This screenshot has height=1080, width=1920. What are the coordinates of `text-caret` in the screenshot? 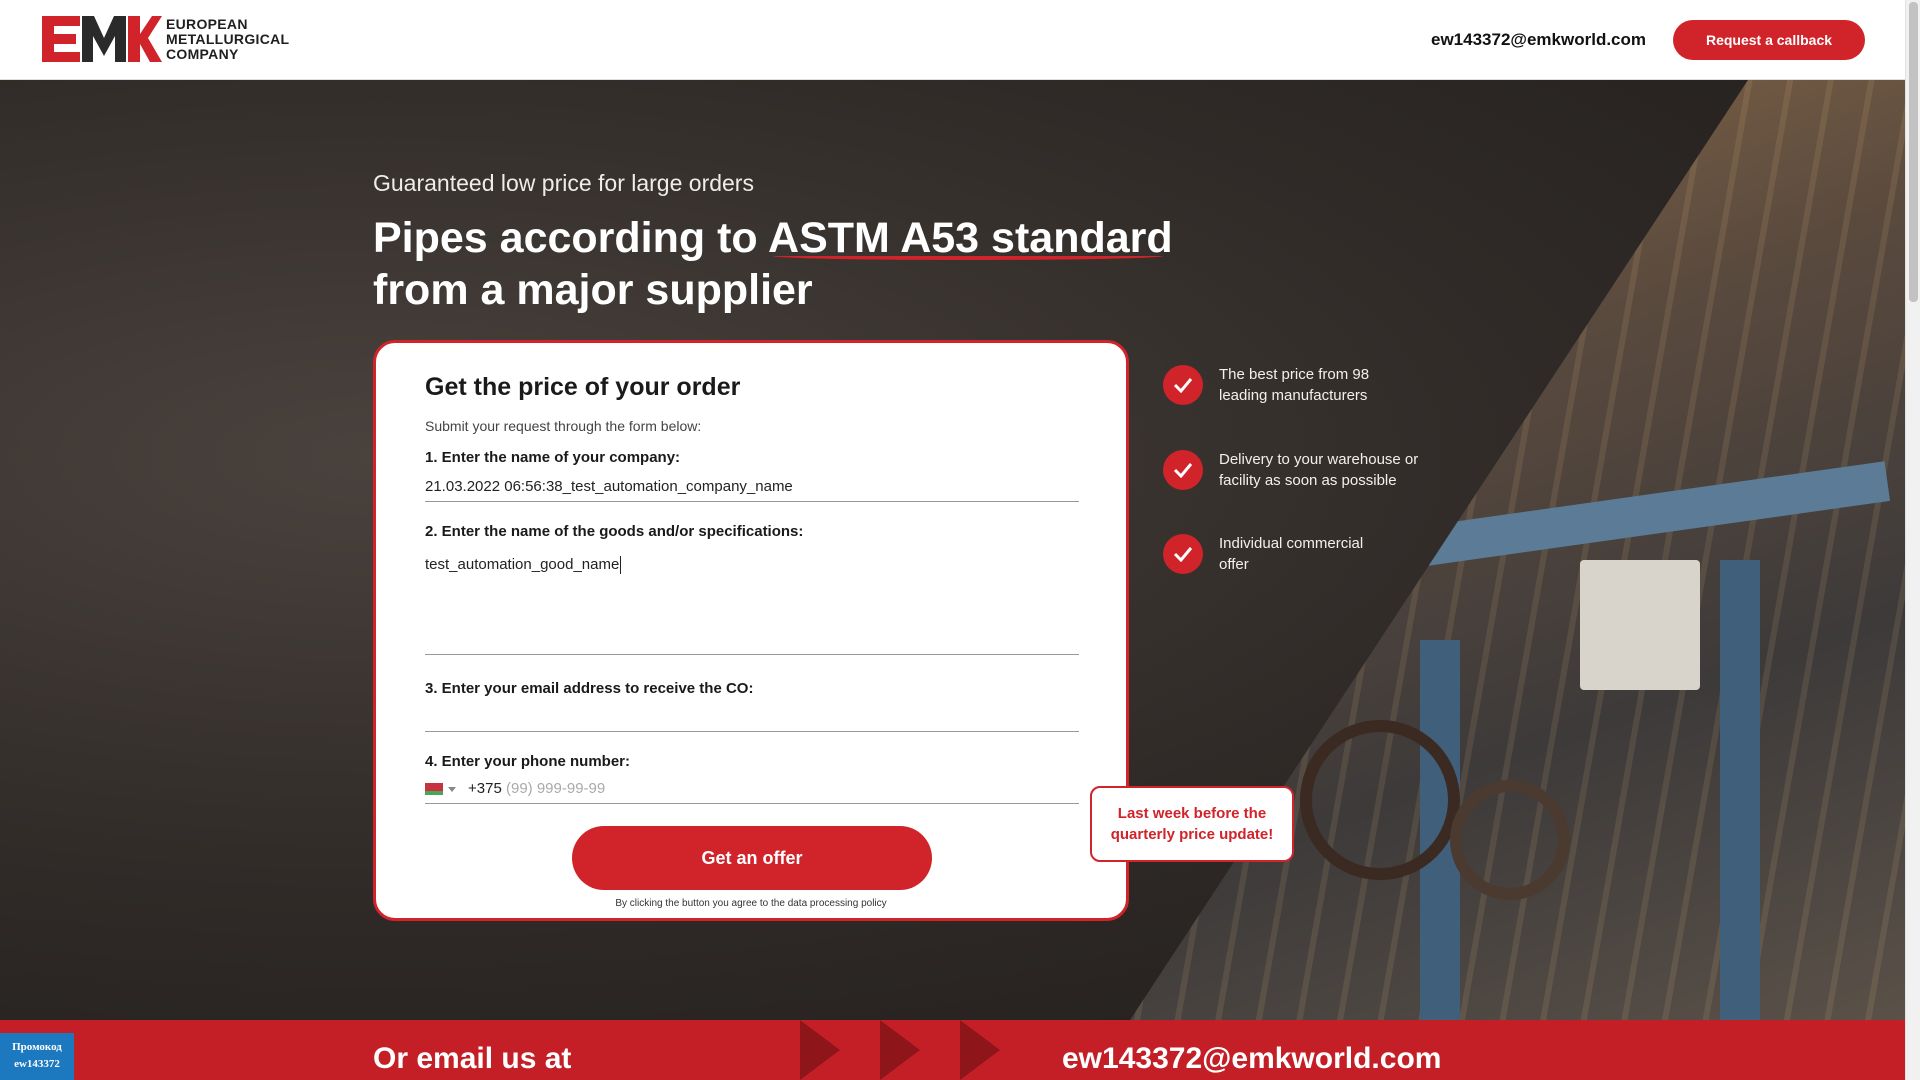 It's located at (621, 565).